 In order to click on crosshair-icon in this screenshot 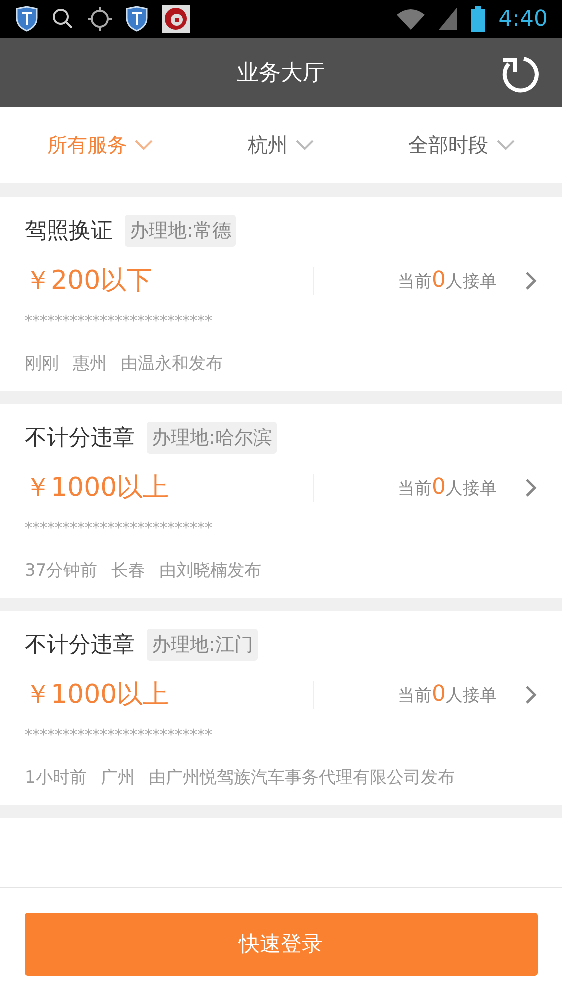, I will do `click(100, 19)`.